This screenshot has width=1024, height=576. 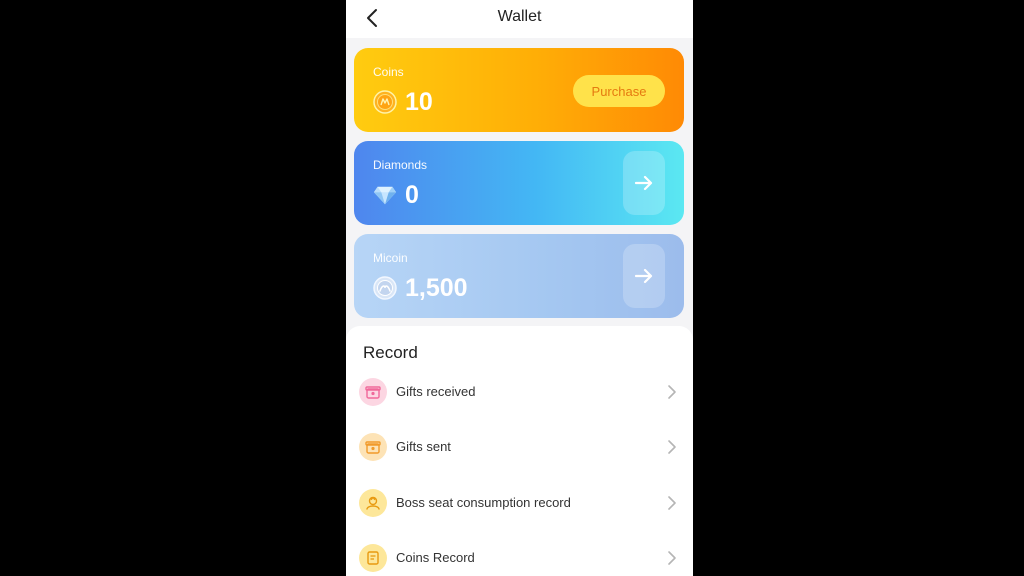 I want to click on coins-amount: 10, so click(x=403, y=102).